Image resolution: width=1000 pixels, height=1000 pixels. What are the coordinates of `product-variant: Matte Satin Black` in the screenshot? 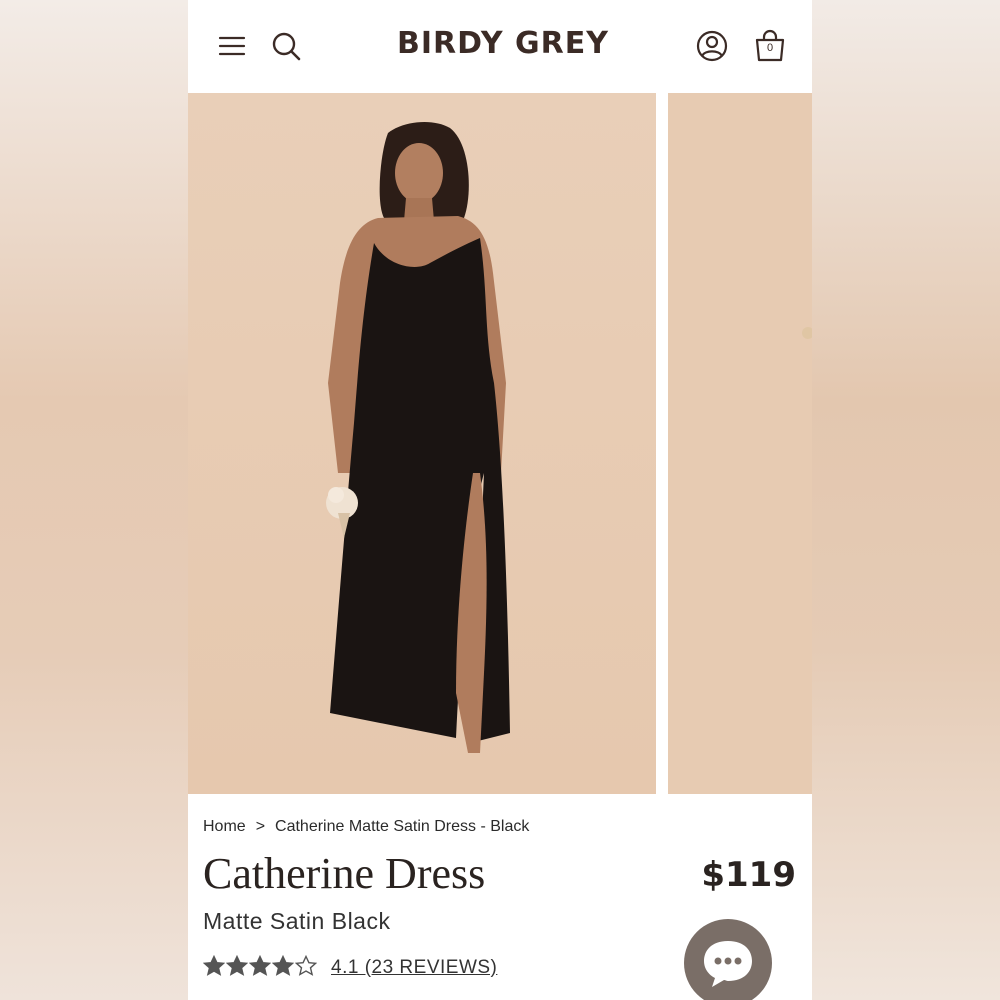 It's located at (297, 921).